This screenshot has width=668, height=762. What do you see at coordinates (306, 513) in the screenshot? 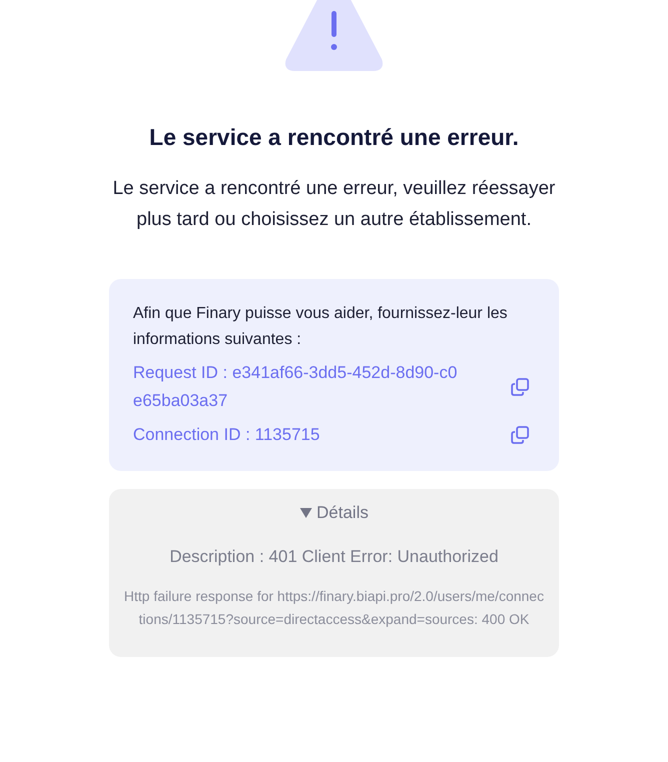
I see `caret-icon` at bounding box center [306, 513].